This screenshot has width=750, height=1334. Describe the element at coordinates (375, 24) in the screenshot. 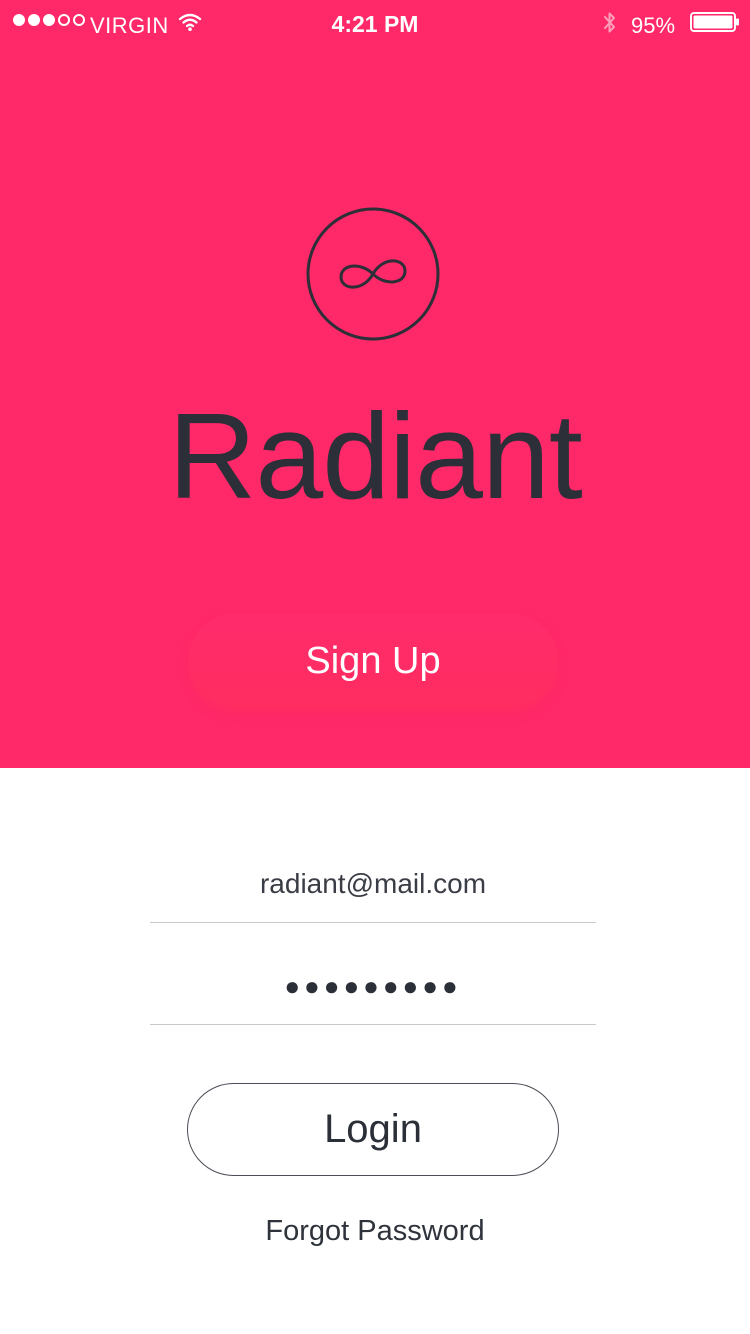

I see `status-bar: VIRGIN 4:21 PM 95%` at that location.